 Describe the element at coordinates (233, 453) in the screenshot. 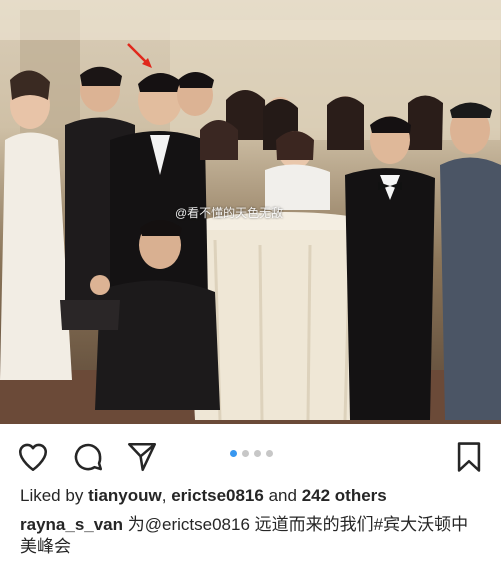

I see `carousel-dot-active` at that location.